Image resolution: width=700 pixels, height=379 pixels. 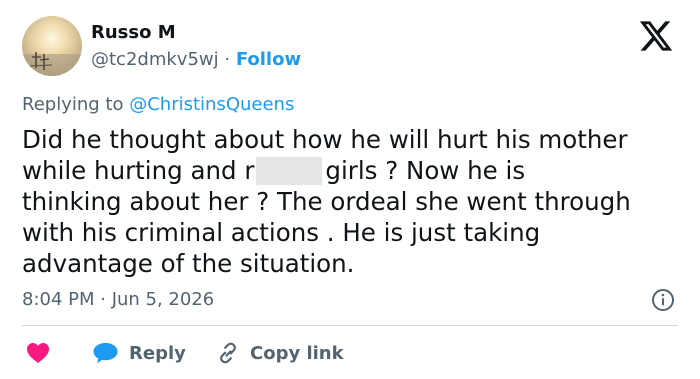 I want to click on avatar-image, so click(x=52, y=64).